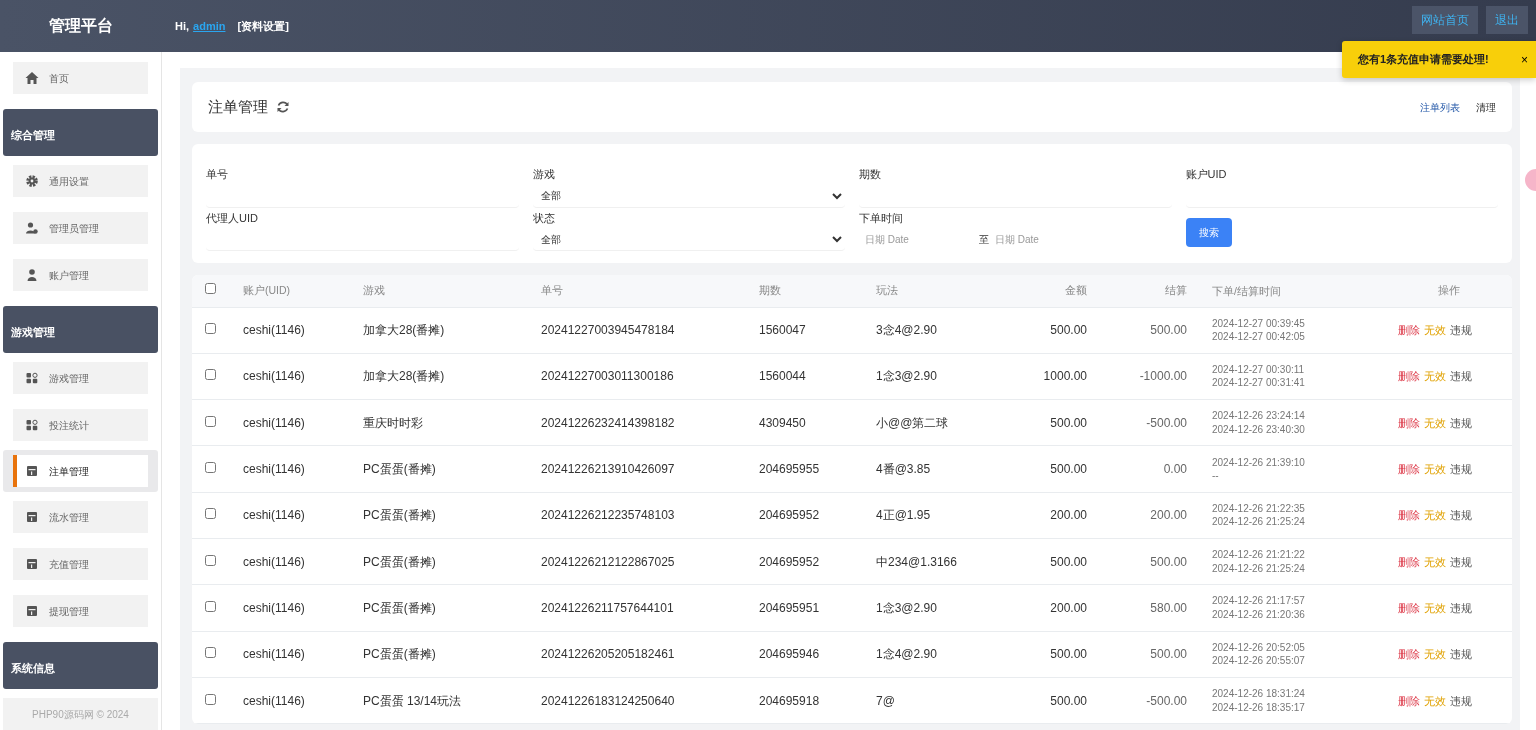  I want to click on greeting: Hi,, so click(182, 26).